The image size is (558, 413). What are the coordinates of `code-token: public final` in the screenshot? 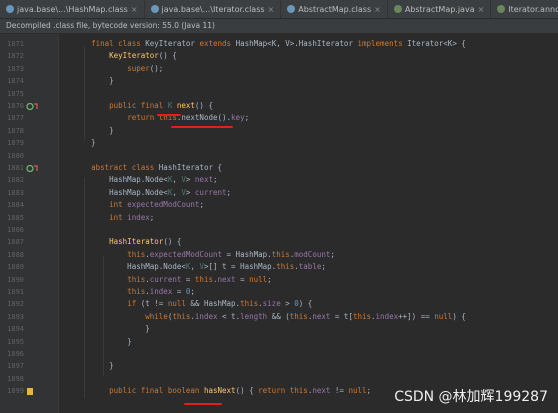 It's located at (138, 105).